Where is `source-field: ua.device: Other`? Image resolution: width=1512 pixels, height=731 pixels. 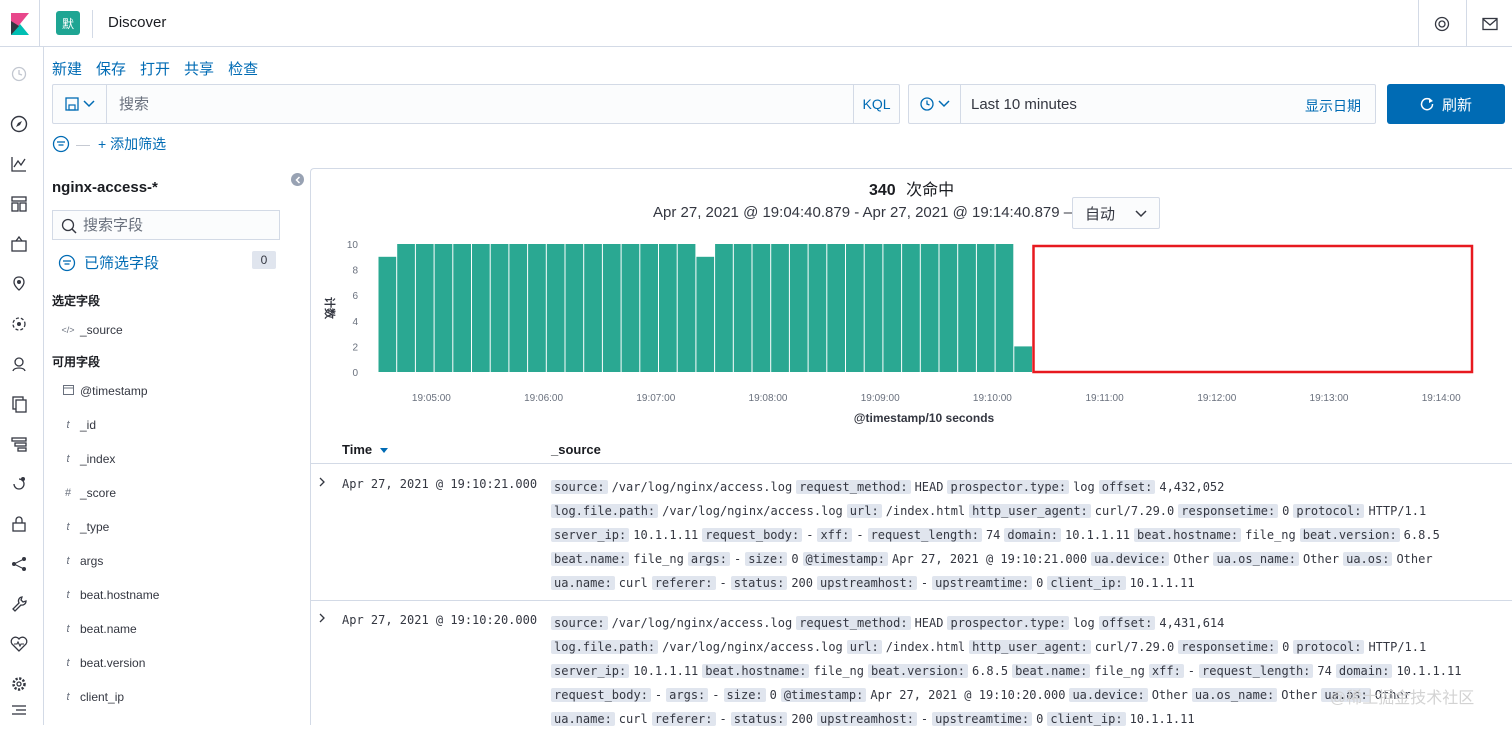
source-field: ua.device: Other is located at coordinates (1150, 559).